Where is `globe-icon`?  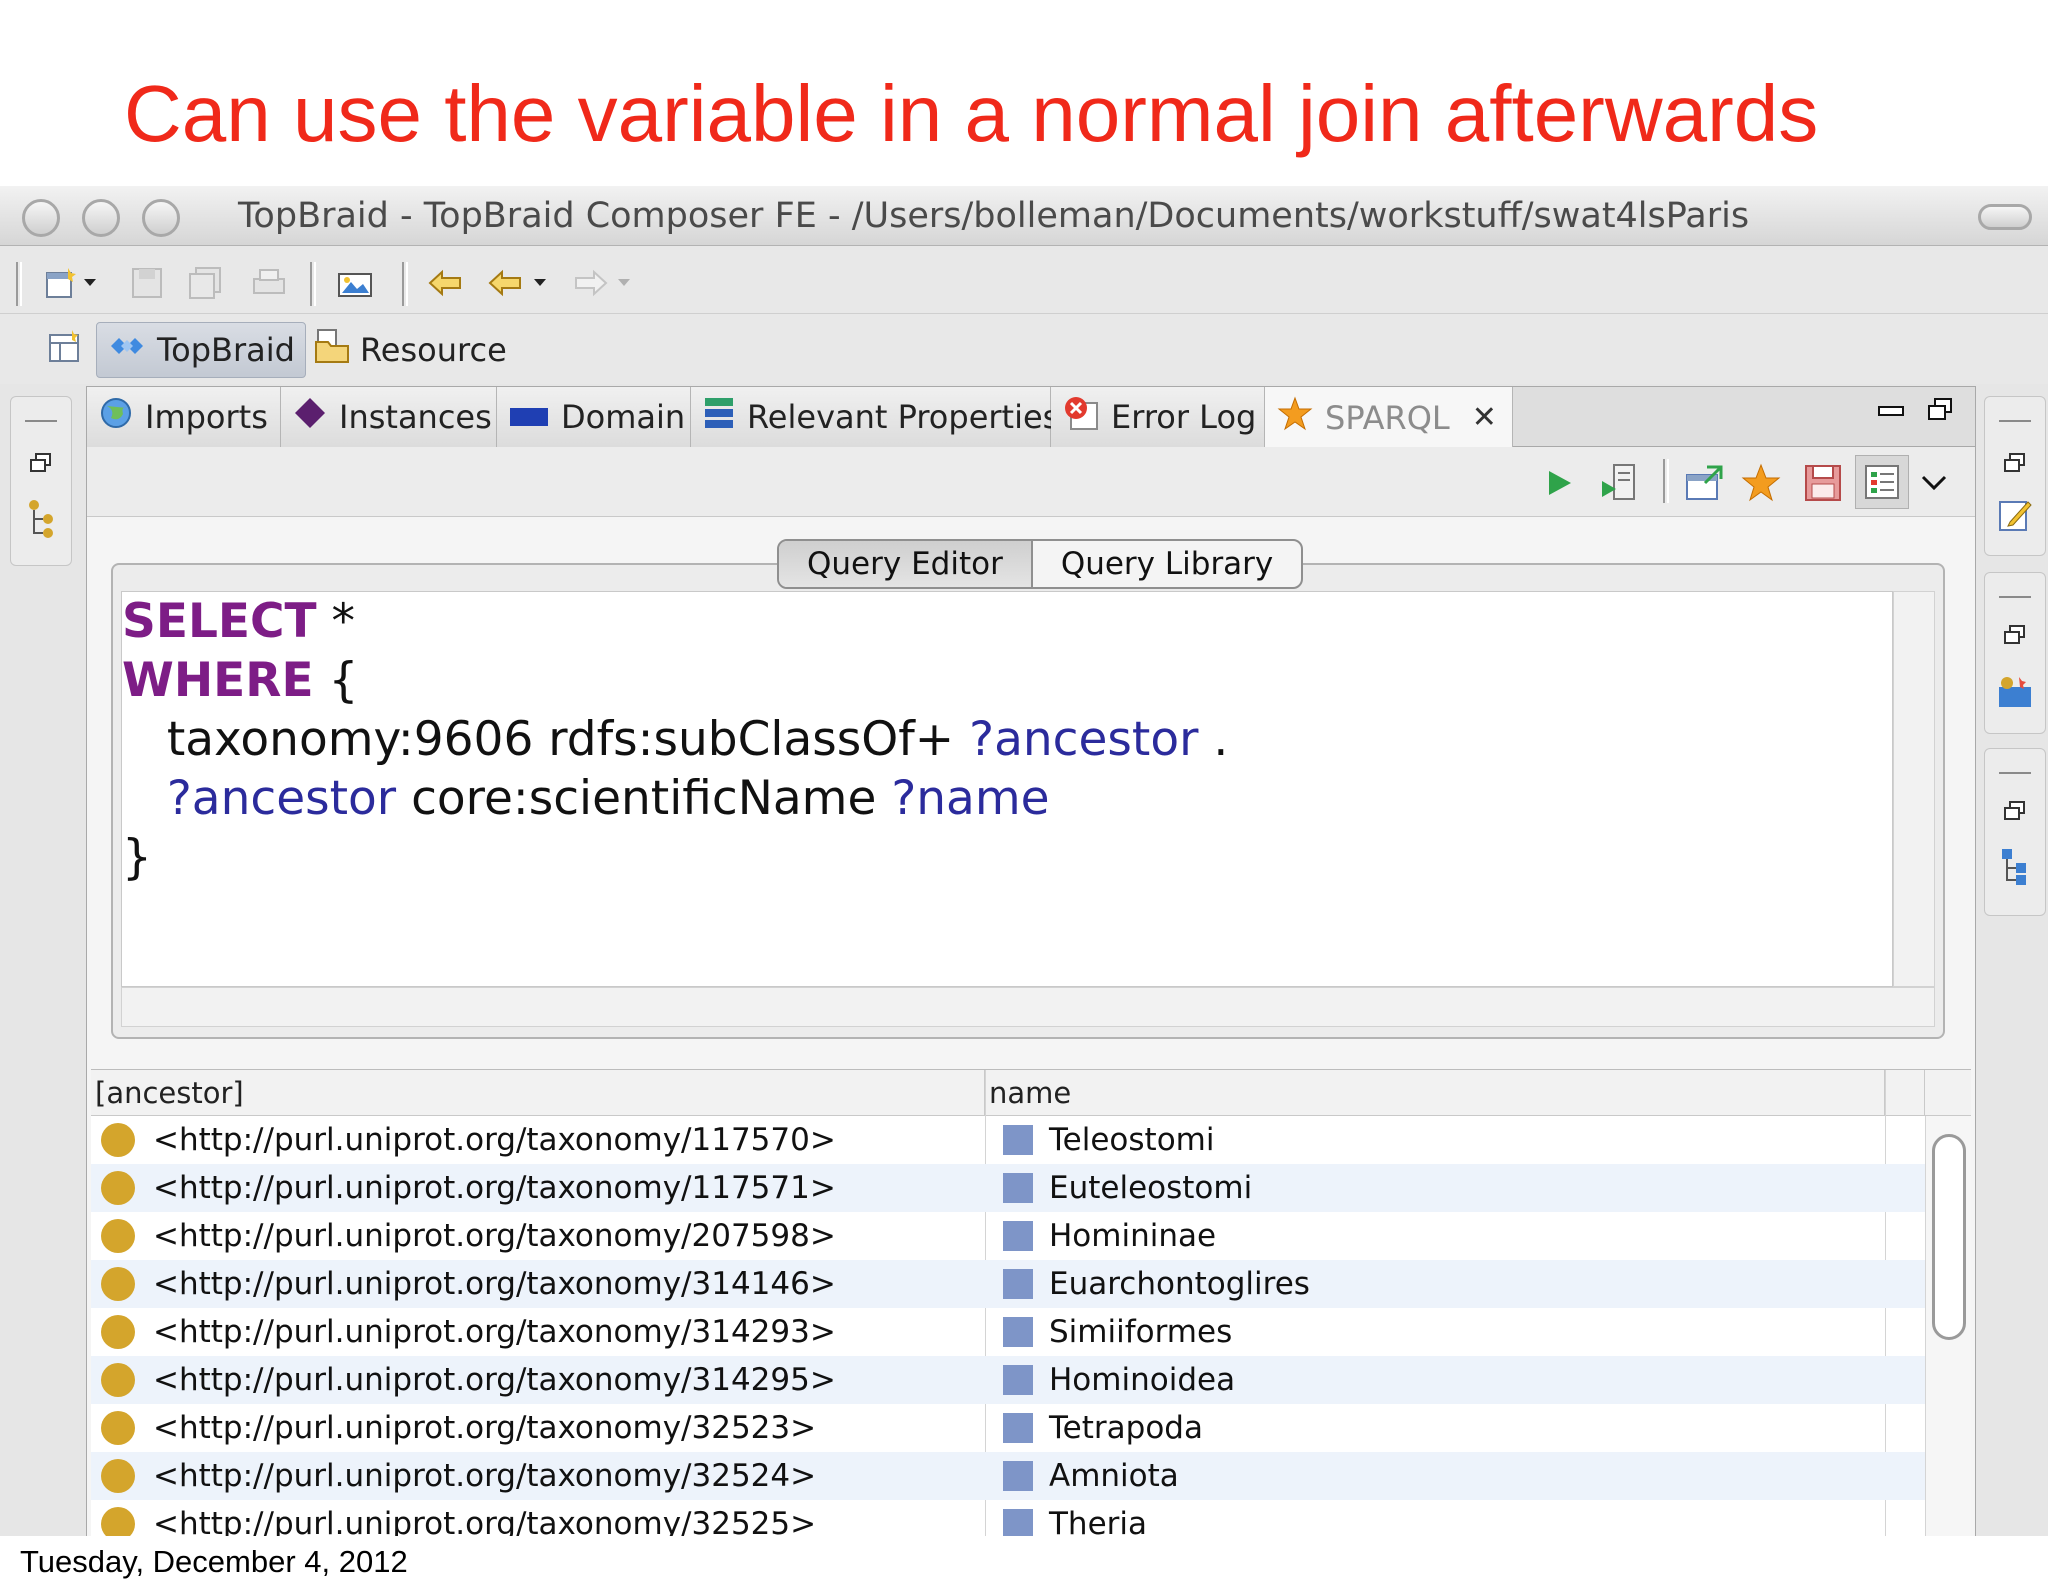 globe-icon is located at coordinates (116, 417).